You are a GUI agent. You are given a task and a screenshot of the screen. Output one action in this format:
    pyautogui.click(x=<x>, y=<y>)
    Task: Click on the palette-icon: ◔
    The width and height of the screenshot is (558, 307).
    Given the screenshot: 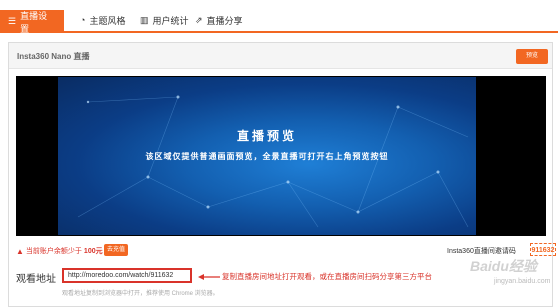 What is the action you would take?
    pyautogui.click(x=83, y=20)
    